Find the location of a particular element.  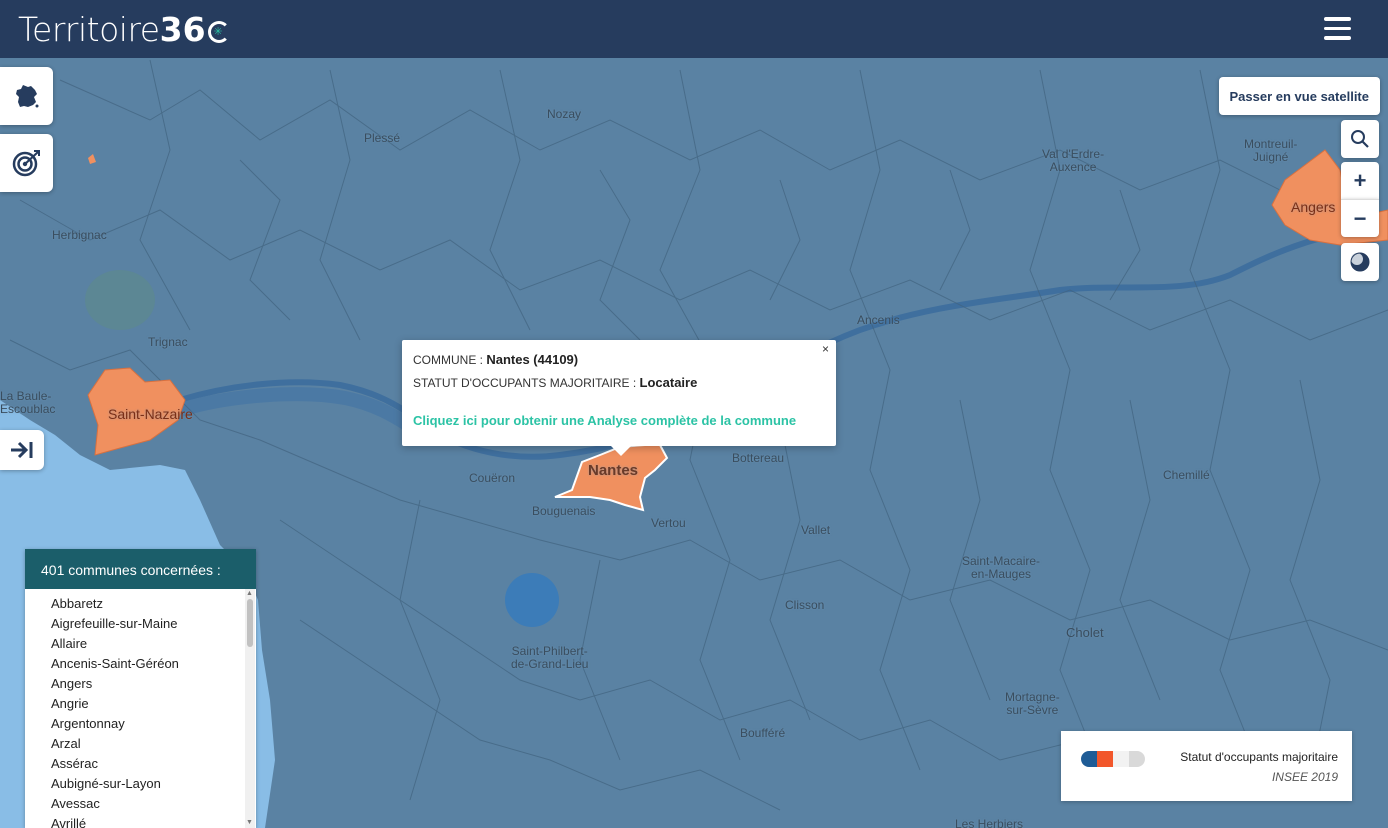

place-label: Clisson is located at coordinates (805, 605).